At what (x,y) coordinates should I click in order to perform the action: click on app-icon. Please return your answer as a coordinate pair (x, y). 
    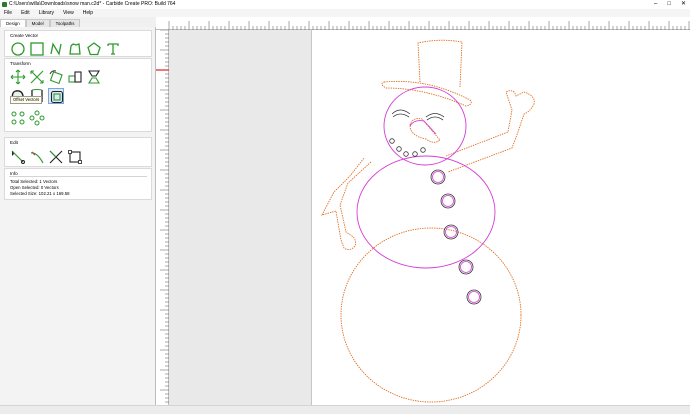
    Looking at the image, I should click on (4, 4).